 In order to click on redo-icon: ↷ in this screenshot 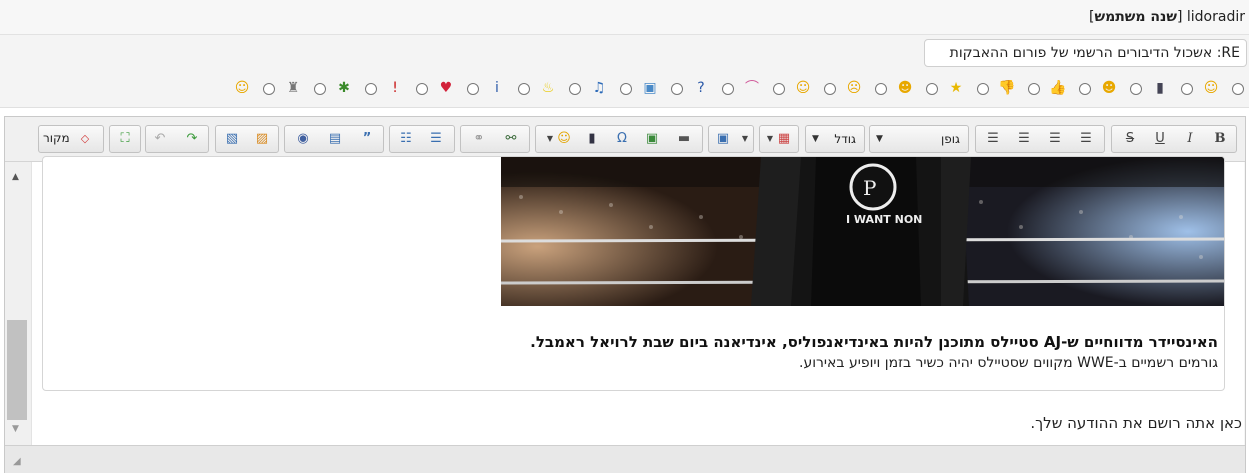, I will do `click(192, 139)`.